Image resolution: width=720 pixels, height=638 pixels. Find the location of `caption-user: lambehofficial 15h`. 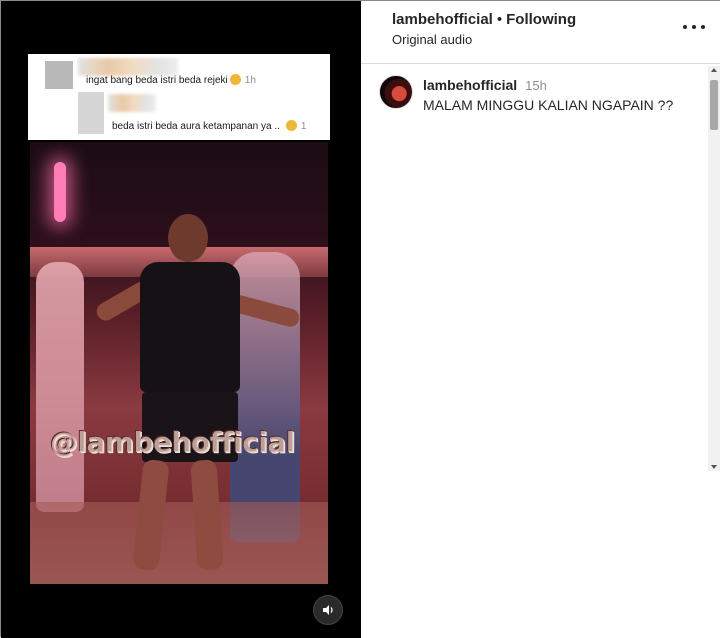

caption-user: lambehofficial 15h is located at coordinates (485, 85).